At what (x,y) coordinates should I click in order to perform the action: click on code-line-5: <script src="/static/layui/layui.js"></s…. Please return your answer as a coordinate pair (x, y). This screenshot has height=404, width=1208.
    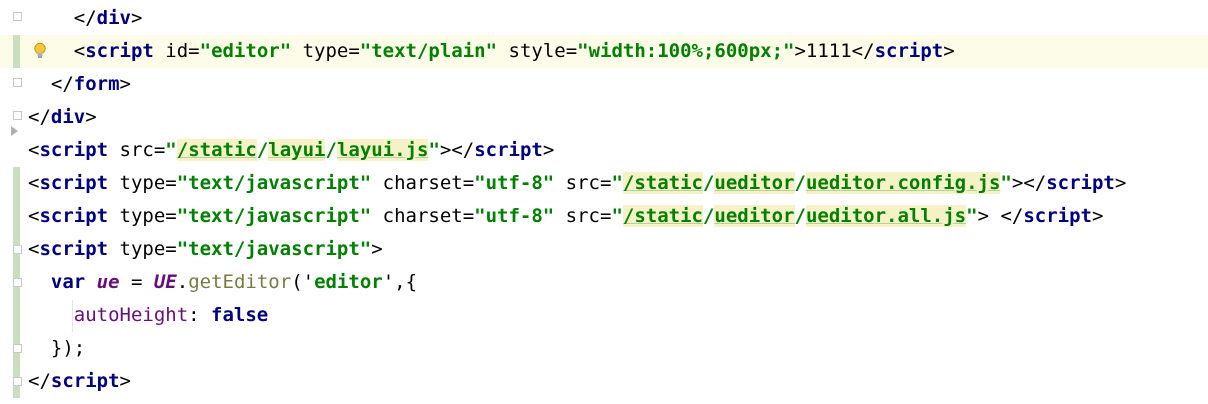
    Looking at the image, I should click on (604, 150).